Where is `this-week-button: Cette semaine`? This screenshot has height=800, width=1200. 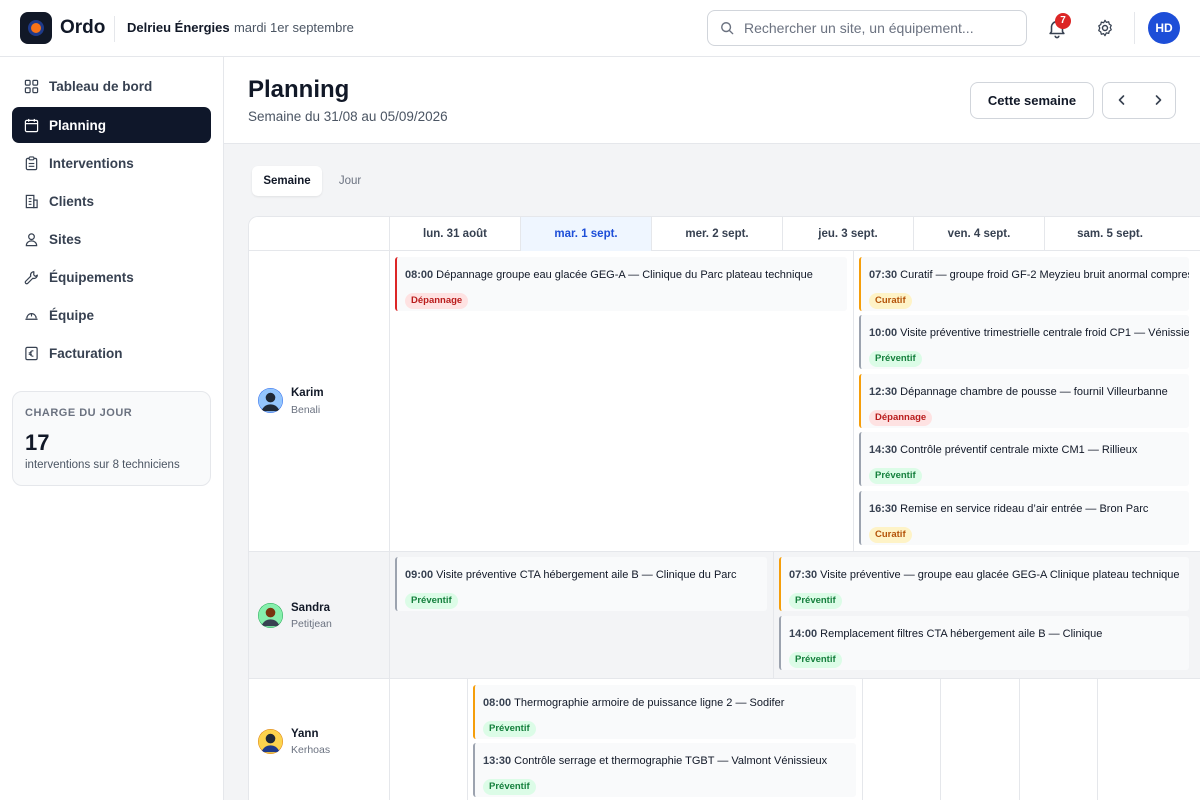
this-week-button: Cette semaine is located at coordinates (1032, 100).